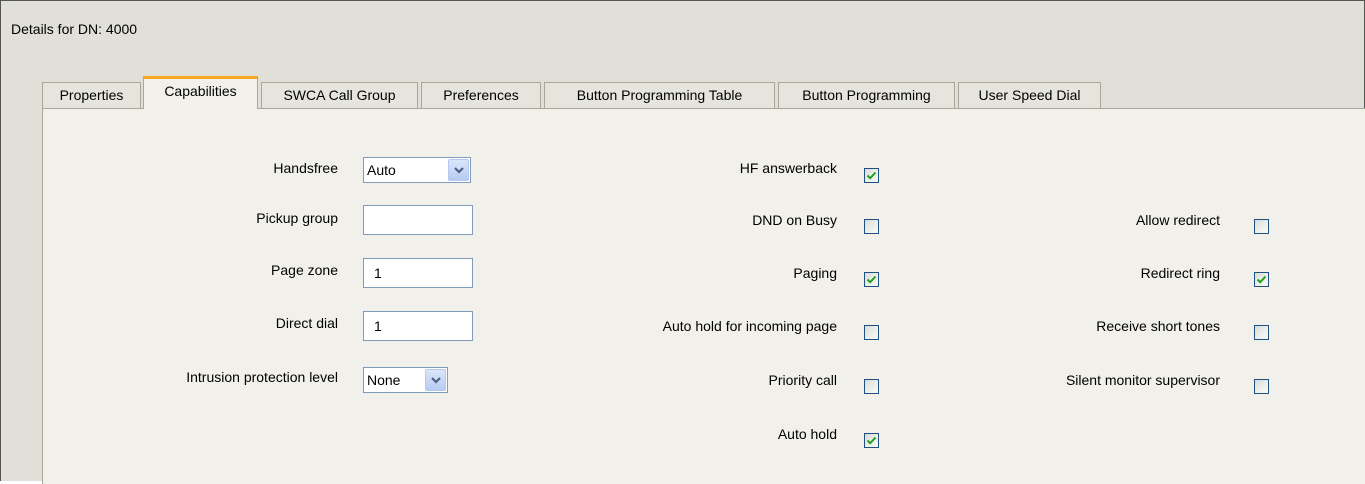 The height and width of the screenshot is (484, 1365). What do you see at coordinates (1261, 386) in the screenshot?
I see `silent-monitor-supervisor-checkbox` at bounding box center [1261, 386].